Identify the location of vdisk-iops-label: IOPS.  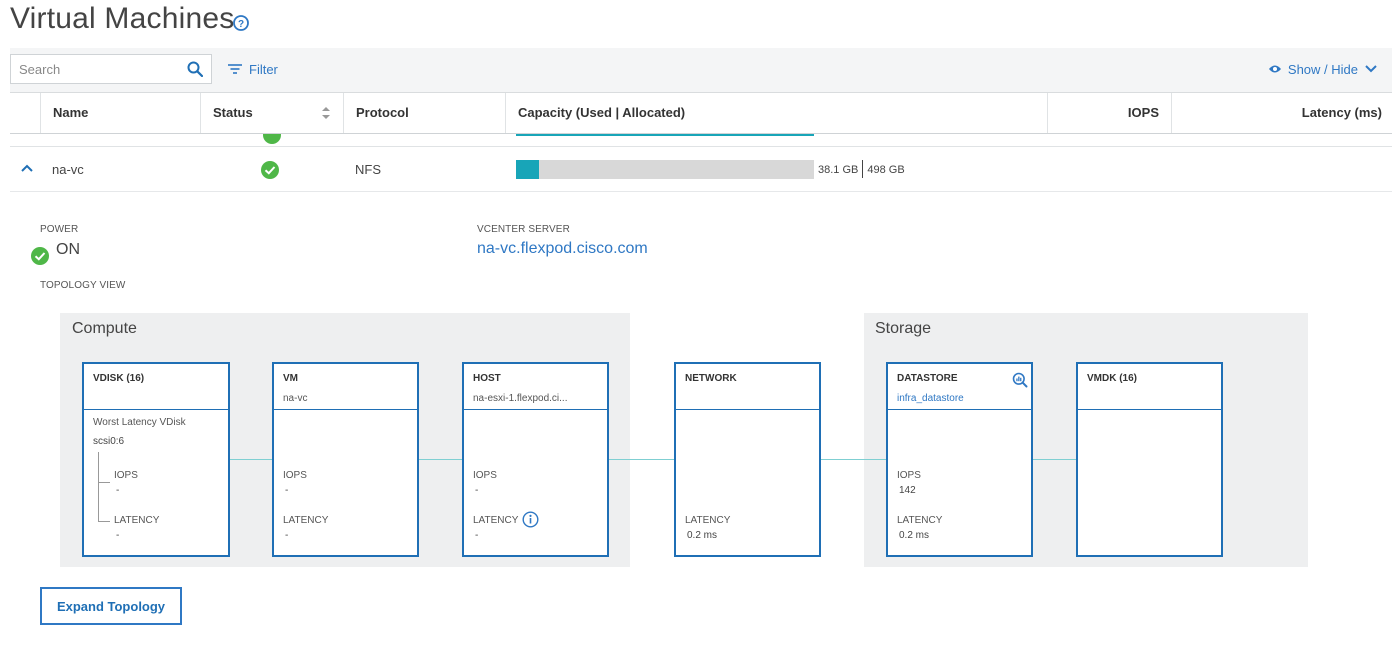
(126, 475).